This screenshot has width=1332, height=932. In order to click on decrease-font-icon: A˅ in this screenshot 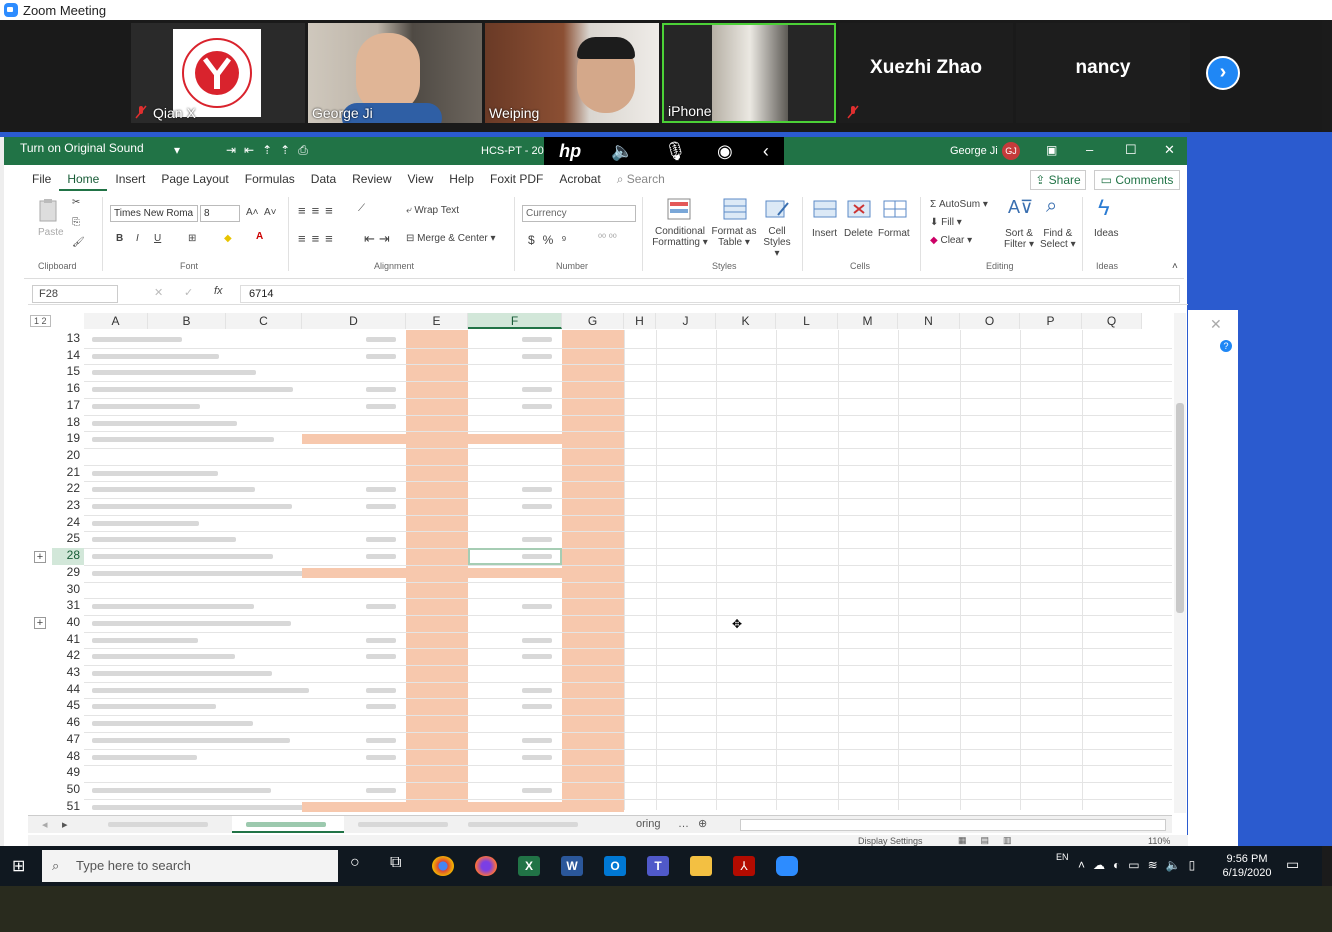, I will do `click(270, 212)`.